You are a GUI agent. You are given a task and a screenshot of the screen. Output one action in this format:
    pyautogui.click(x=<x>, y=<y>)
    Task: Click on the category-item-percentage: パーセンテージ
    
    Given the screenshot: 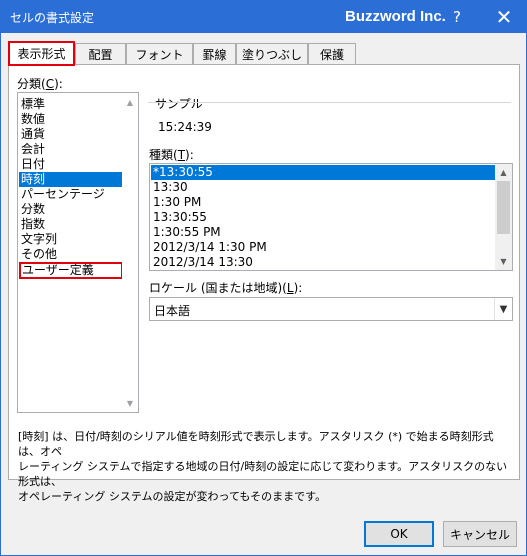 What is the action you would take?
    pyautogui.click(x=71, y=194)
    